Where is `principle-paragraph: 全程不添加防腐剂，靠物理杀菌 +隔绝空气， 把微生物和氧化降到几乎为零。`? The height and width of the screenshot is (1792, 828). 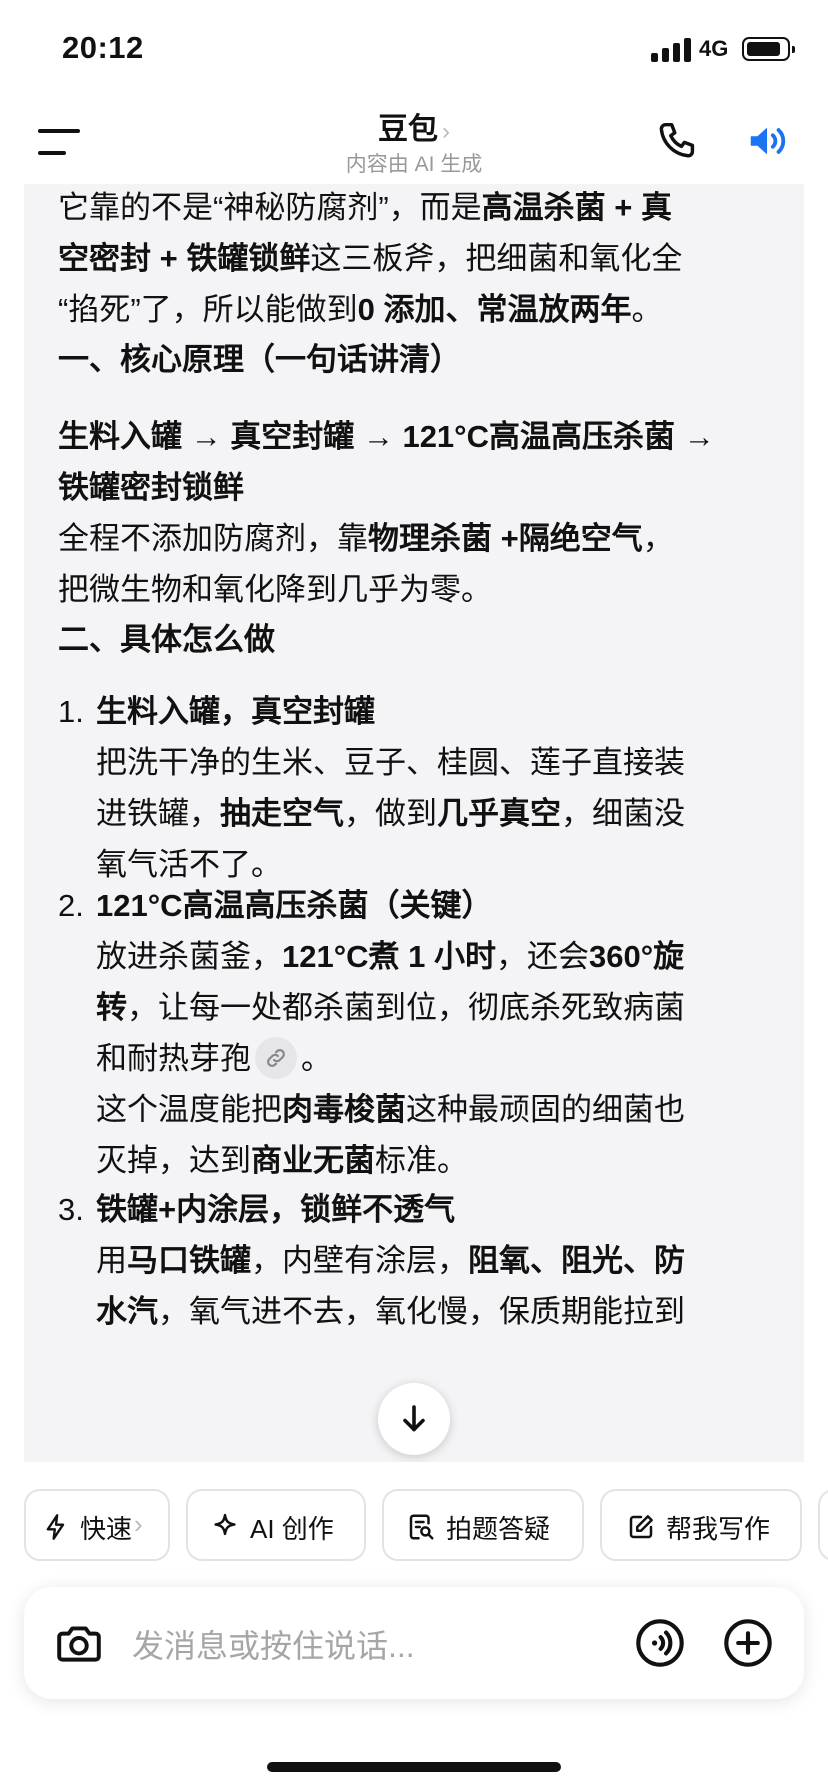 principle-paragraph: 全程不添加防腐剂，靠物理杀菌 +隔绝空气， 把微生物和氧化降到几乎为零。 is located at coordinates (428, 564).